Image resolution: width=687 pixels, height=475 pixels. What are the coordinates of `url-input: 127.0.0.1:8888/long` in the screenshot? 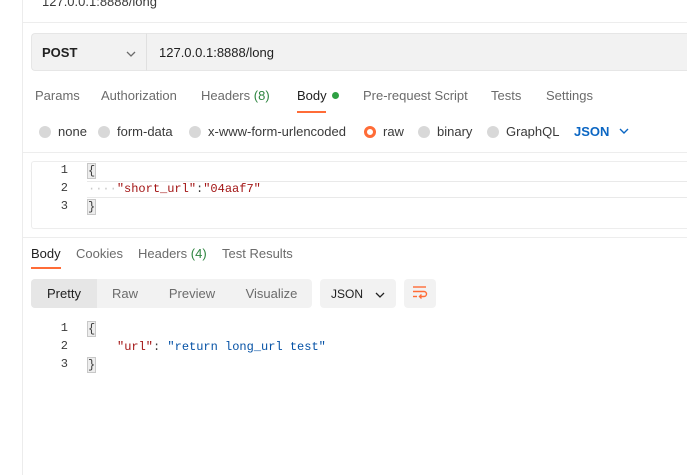 It's located at (416, 52).